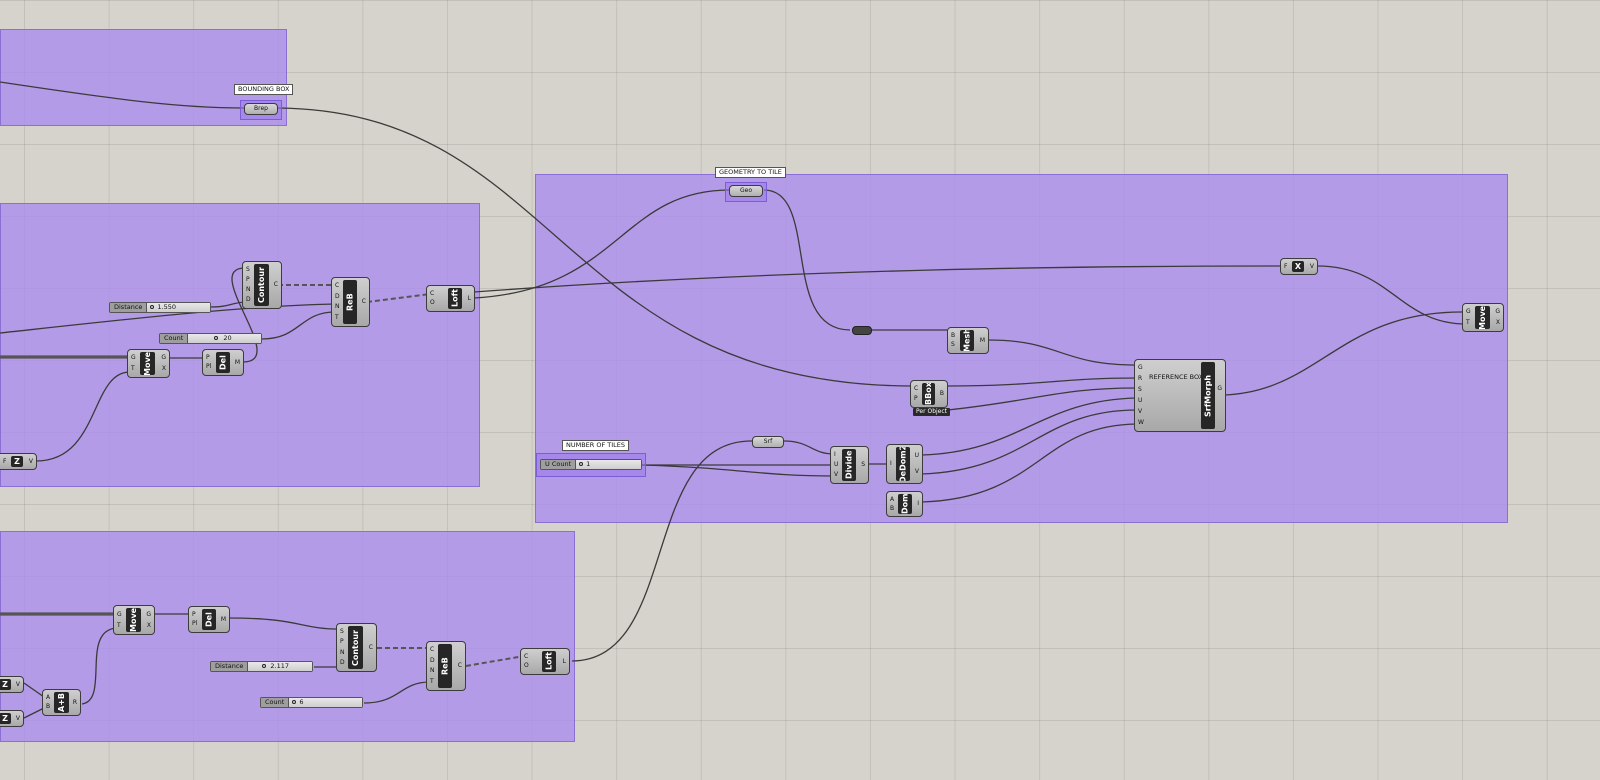 This screenshot has height=780, width=1600. I want to click on count-slider-bottom: Count 6, so click(311, 702).